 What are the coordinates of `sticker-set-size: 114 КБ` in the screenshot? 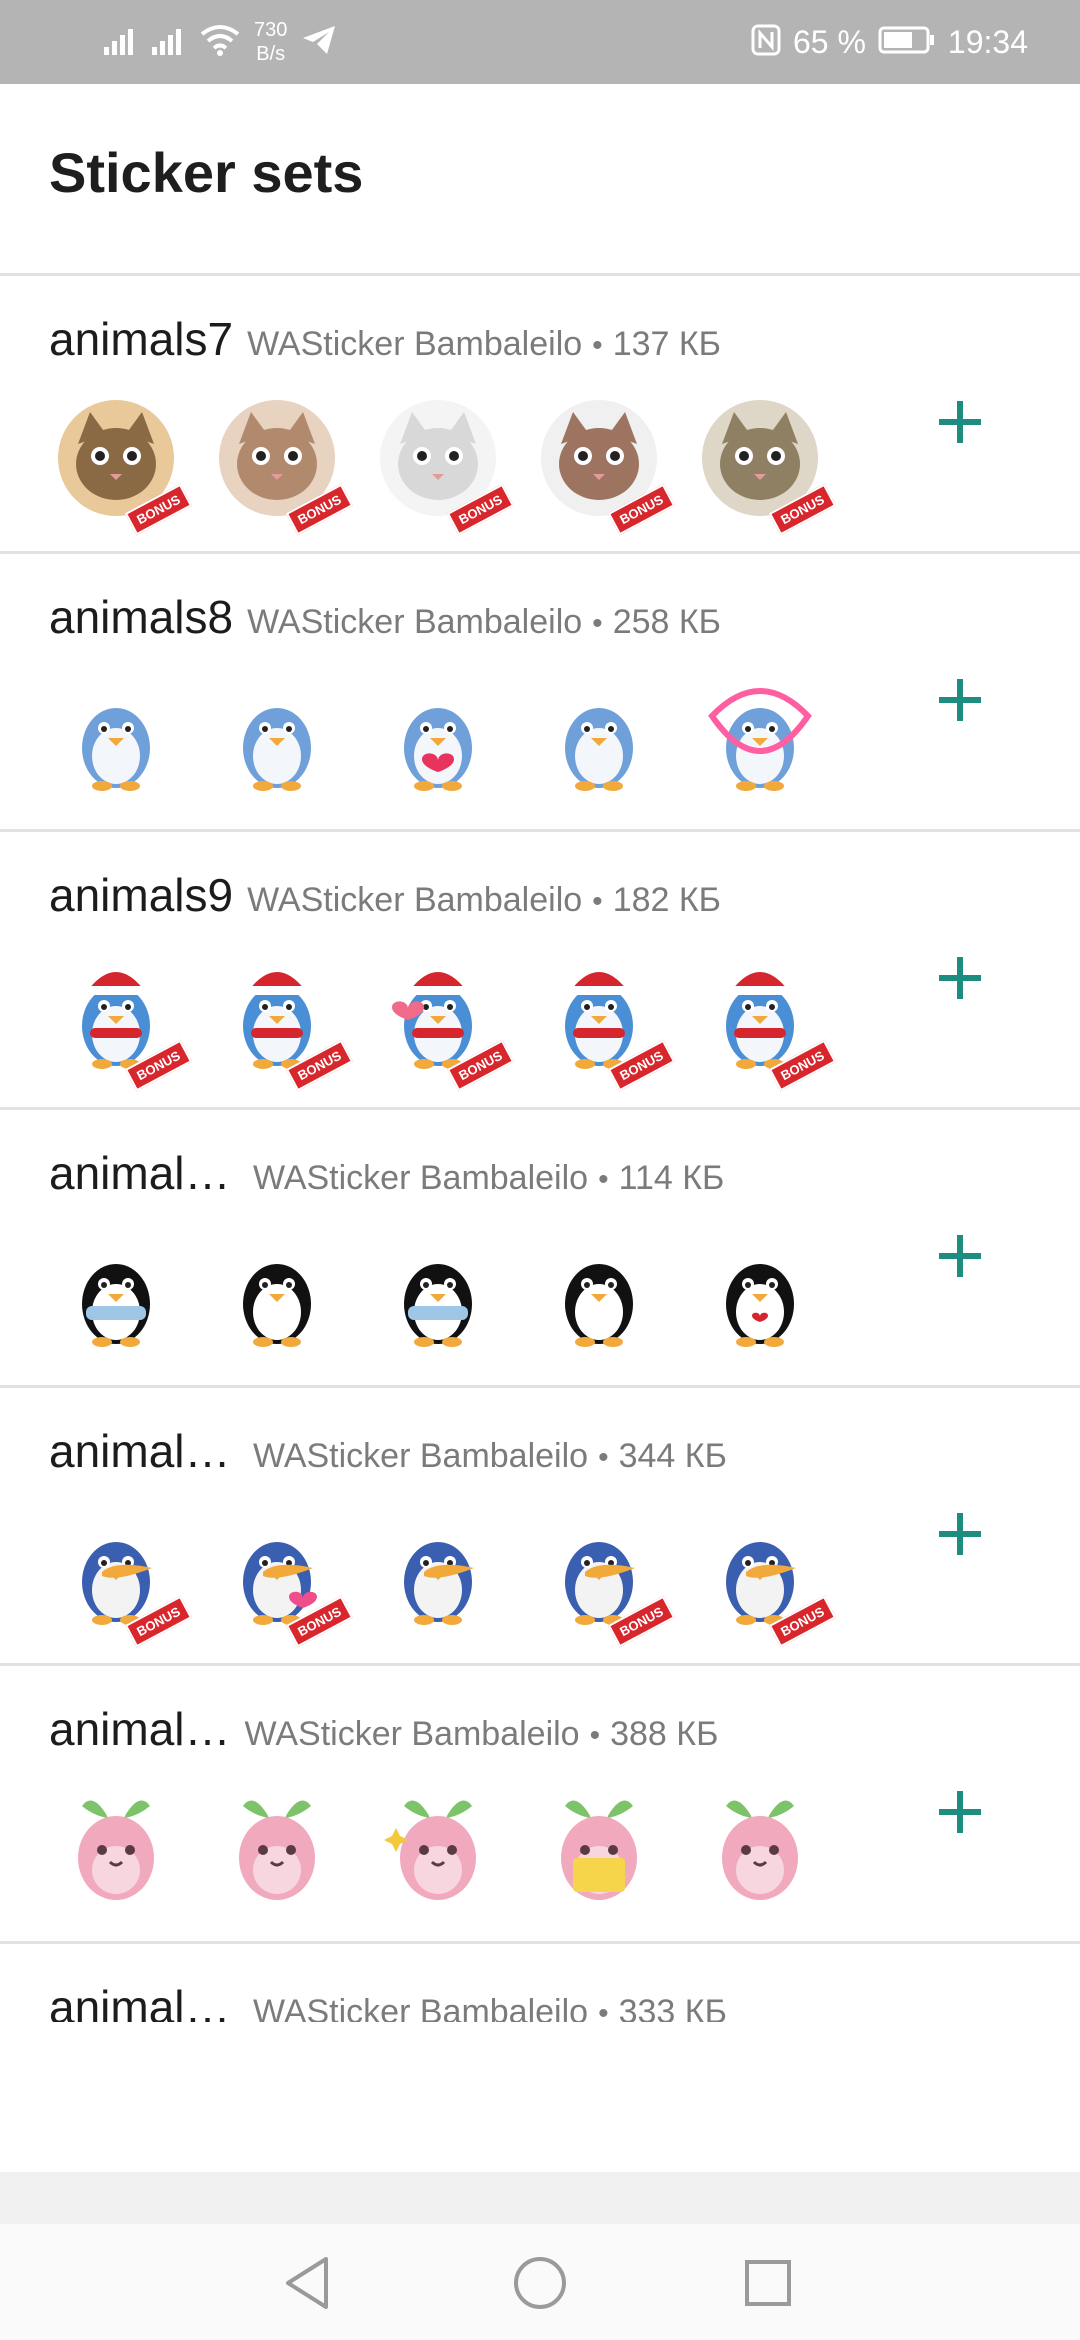 It's located at (671, 1178).